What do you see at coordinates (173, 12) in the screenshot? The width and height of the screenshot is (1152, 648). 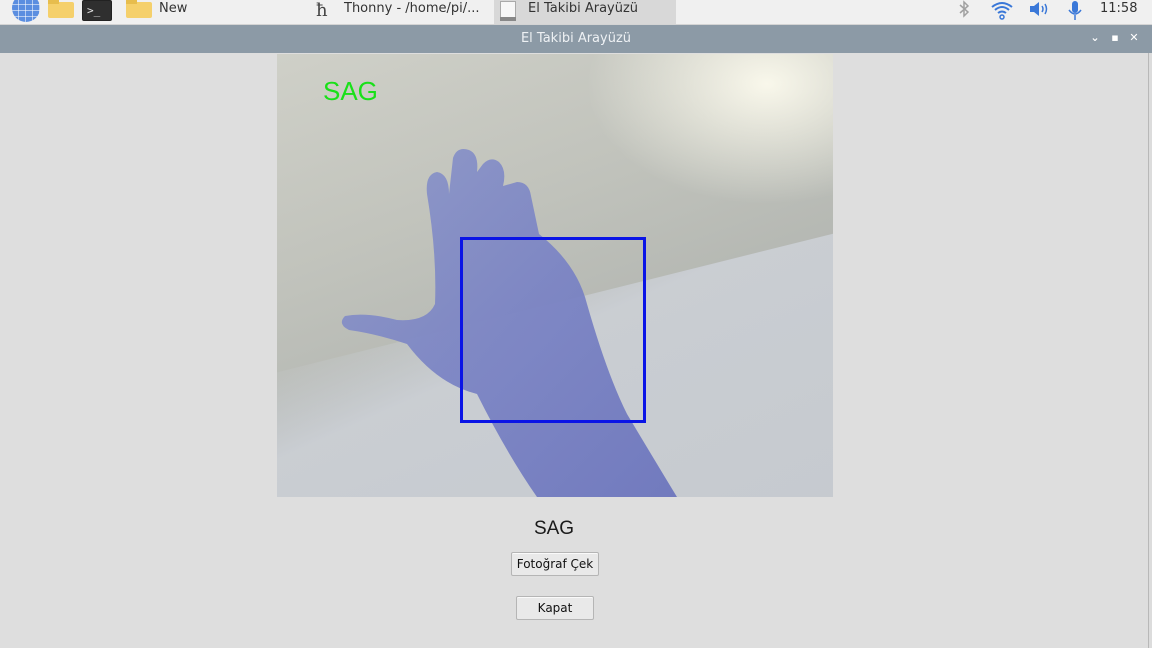 I see `folder-new-label: New` at bounding box center [173, 12].